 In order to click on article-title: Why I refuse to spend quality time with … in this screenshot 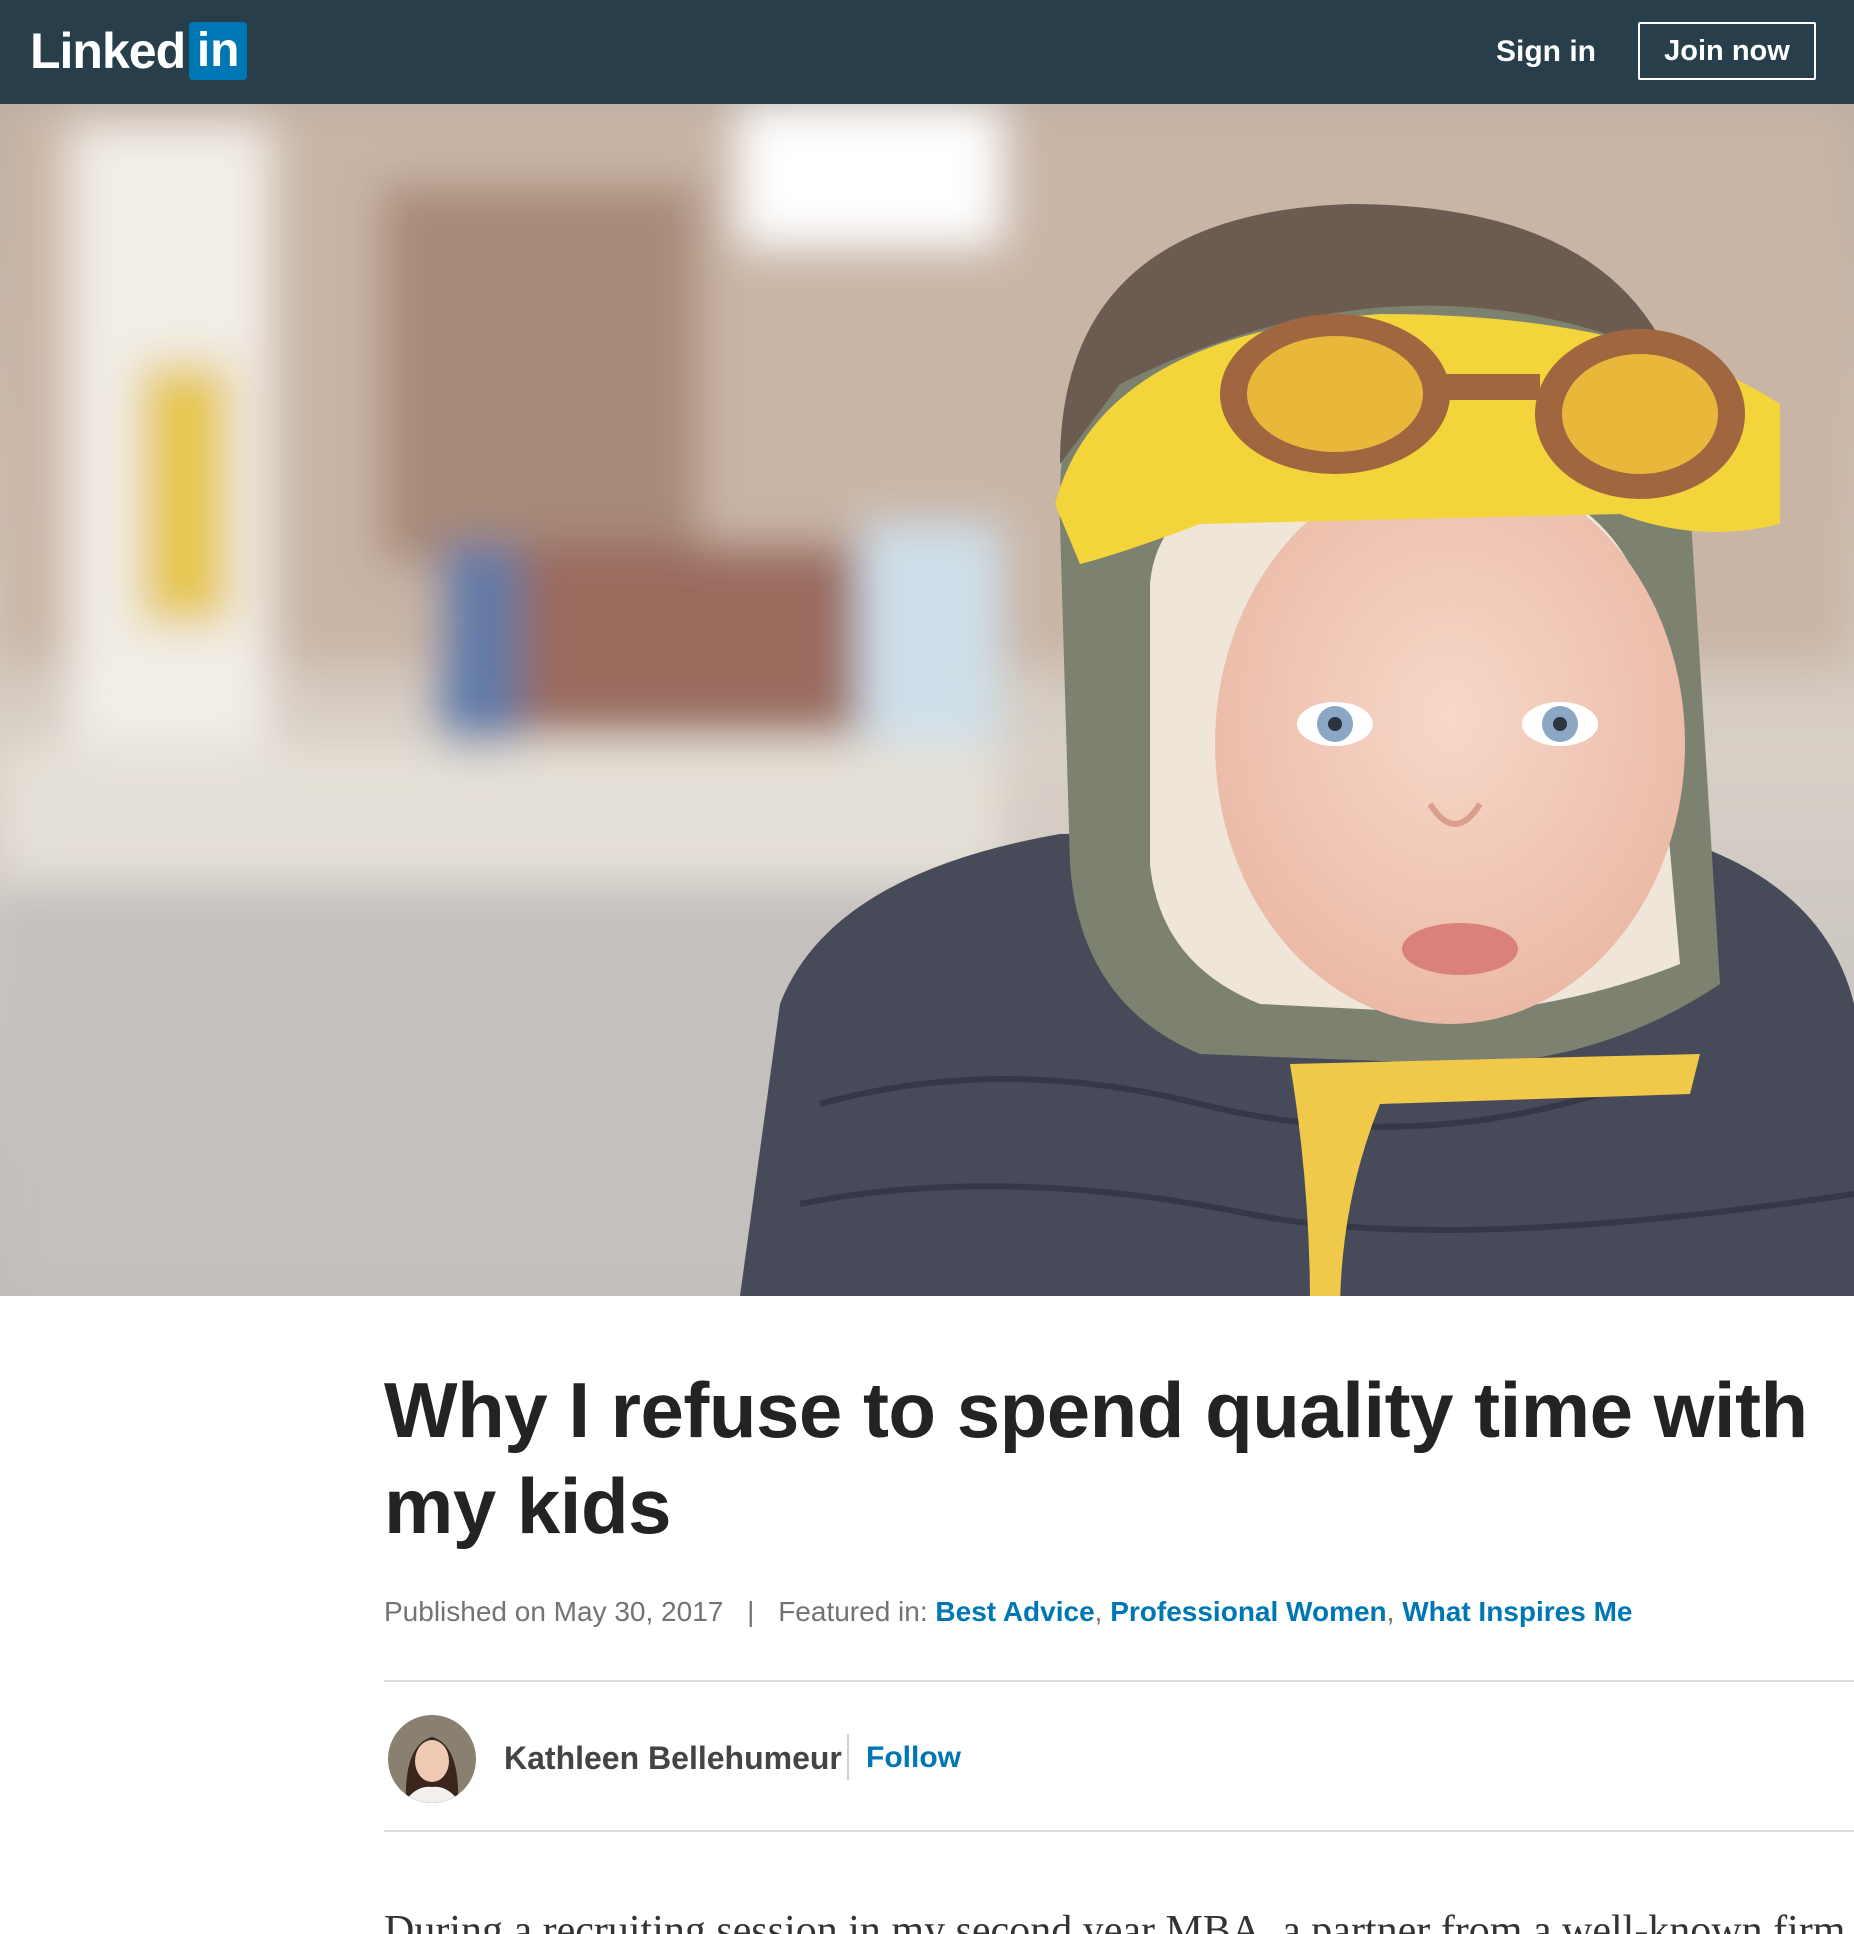, I will do `click(1096, 1458)`.